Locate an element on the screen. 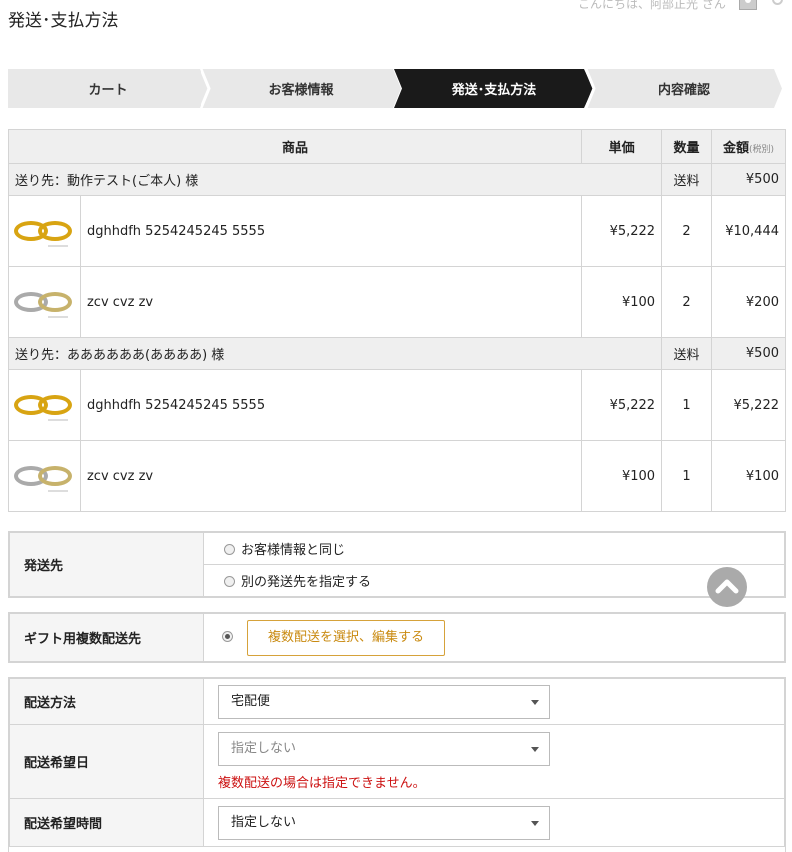 This screenshot has width=792, height=852. line-amount: ¥200 is located at coordinates (748, 302).